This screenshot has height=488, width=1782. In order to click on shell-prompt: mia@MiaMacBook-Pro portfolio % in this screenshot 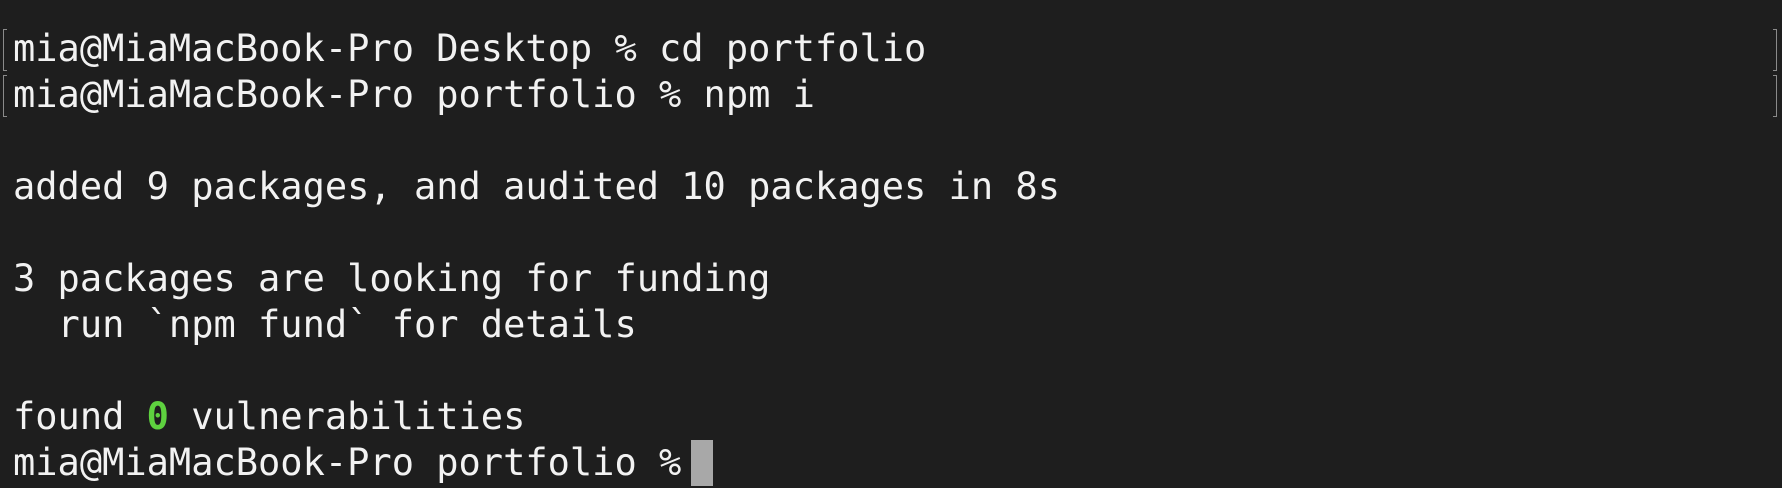, I will do `click(347, 462)`.